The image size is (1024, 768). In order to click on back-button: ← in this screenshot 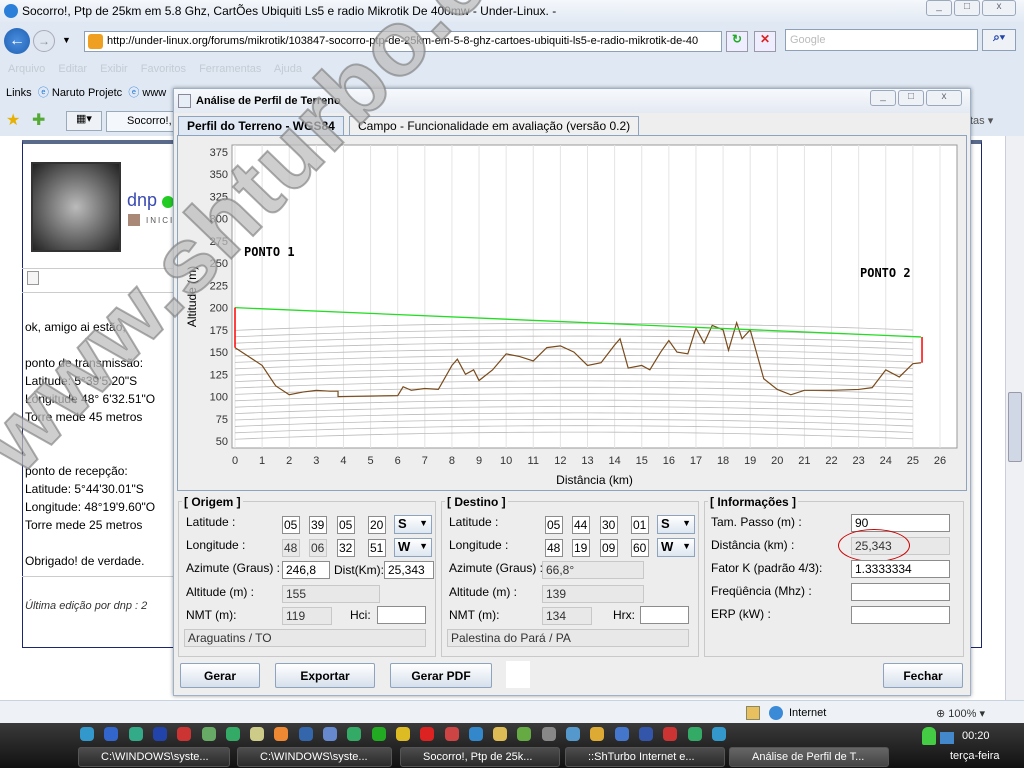, I will do `click(17, 41)`.